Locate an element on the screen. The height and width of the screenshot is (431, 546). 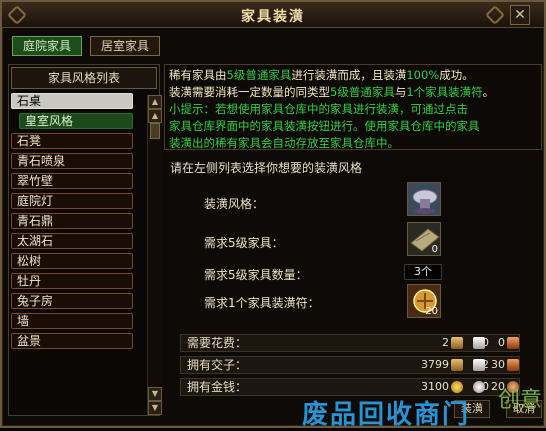
notes-gold-value: 3799 is located at coordinates (435, 364).